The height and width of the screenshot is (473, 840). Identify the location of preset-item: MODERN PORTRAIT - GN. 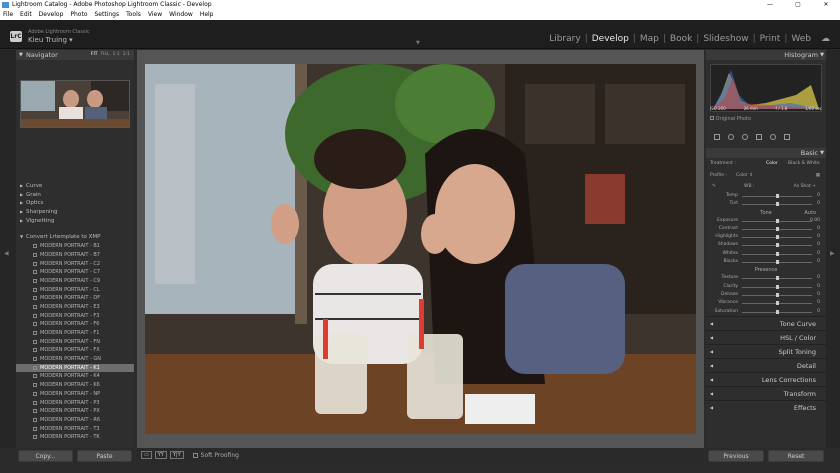
(75, 359).